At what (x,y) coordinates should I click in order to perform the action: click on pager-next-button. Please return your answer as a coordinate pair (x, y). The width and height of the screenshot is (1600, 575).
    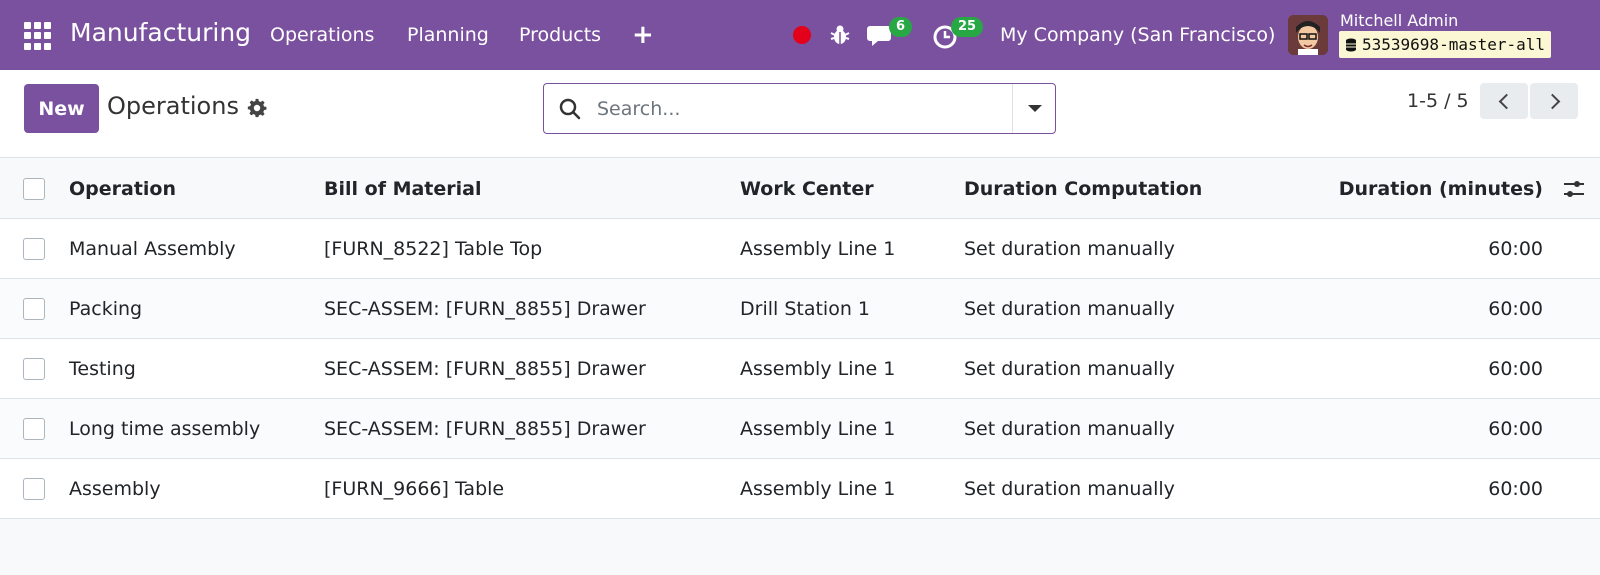
    Looking at the image, I should click on (1554, 101).